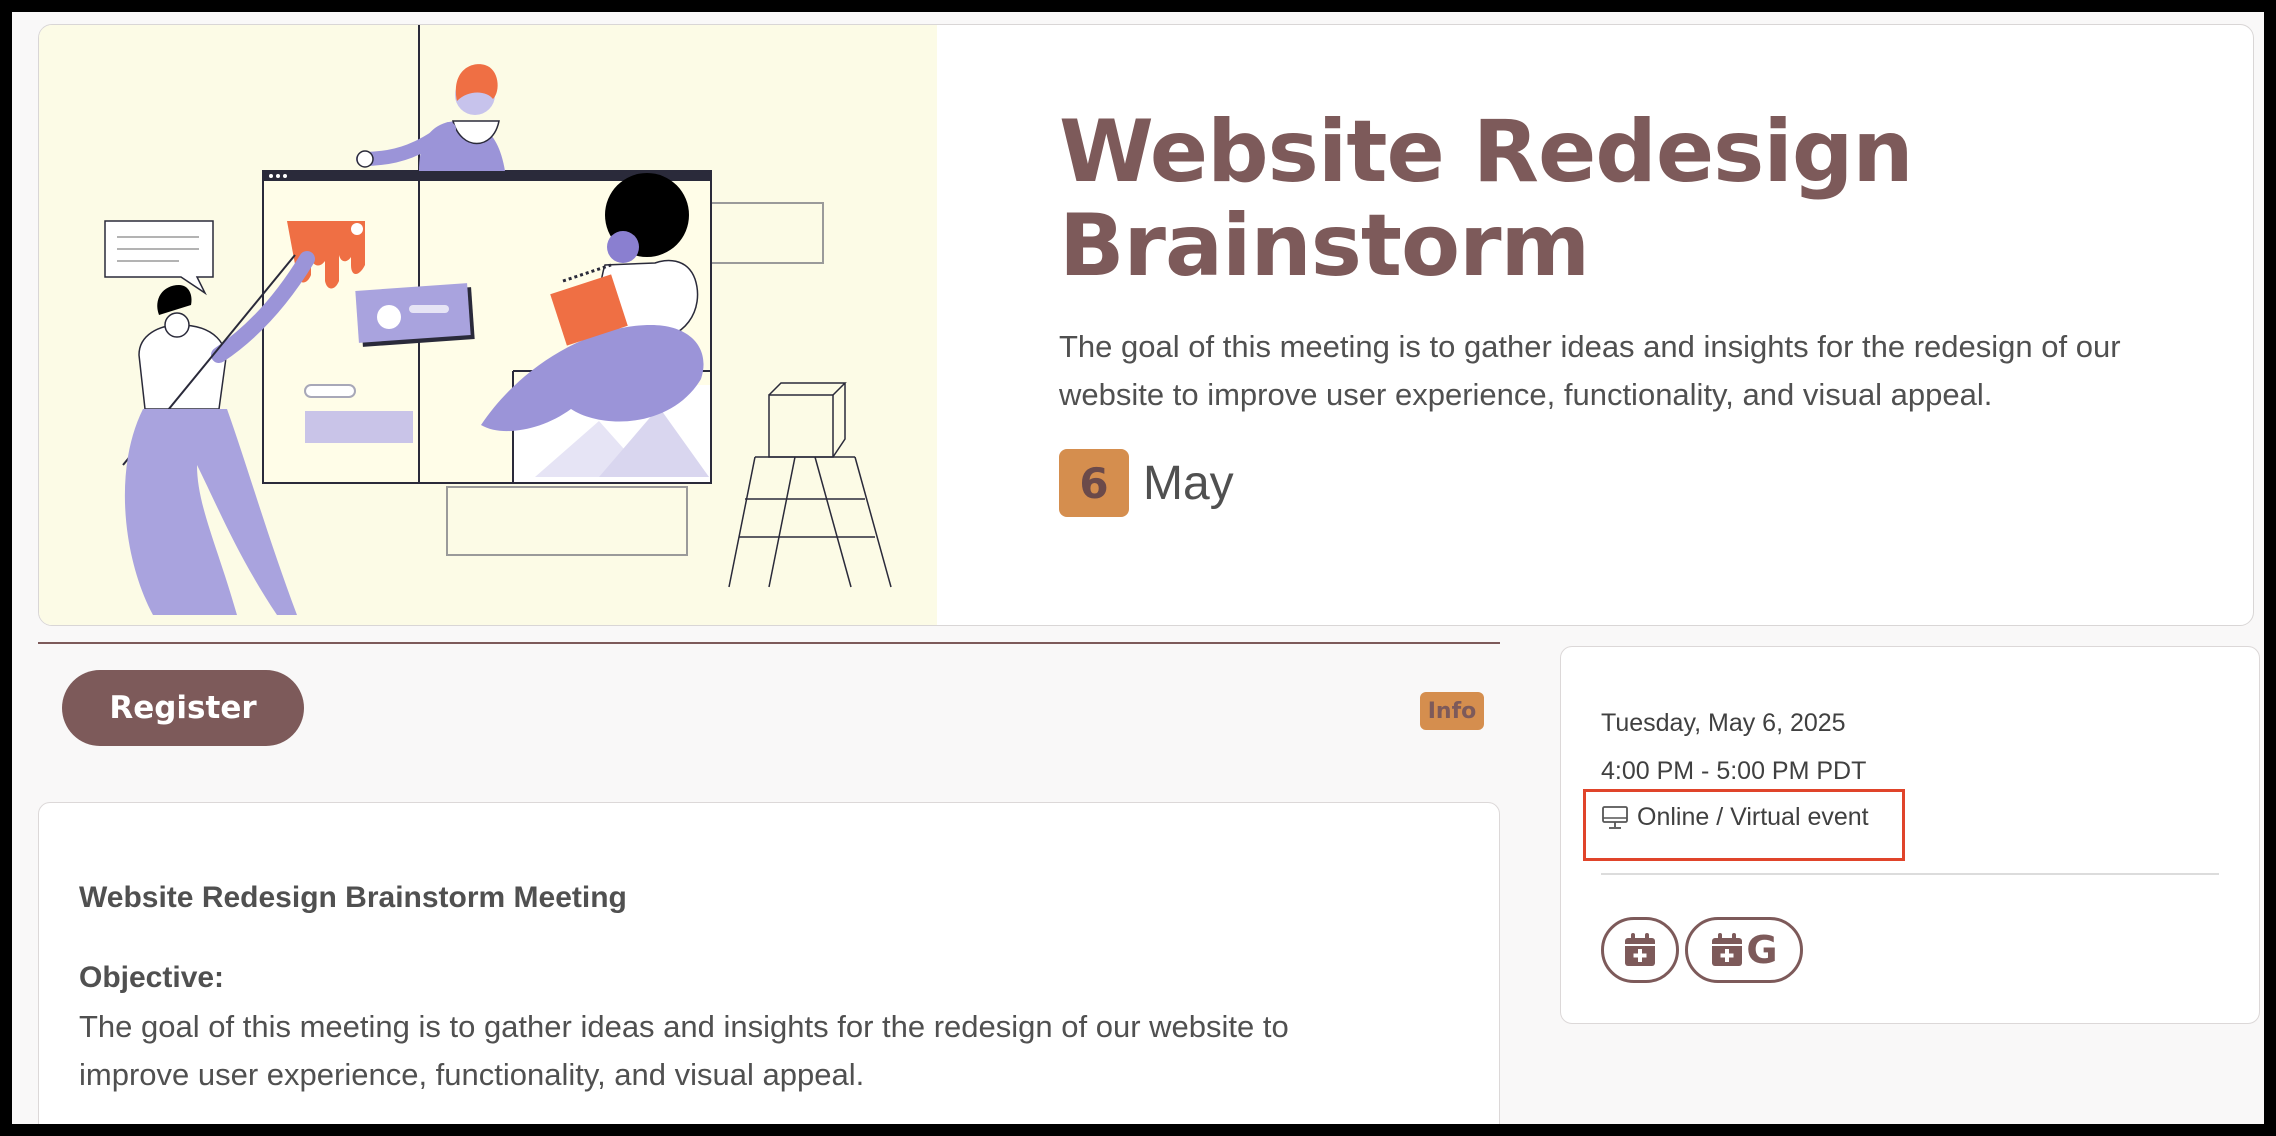 The image size is (2276, 1136). Describe the element at coordinates (353, 897) in the screenshot. I see `details-heading: Website Redesign Brainstorm Meeting` at that location.